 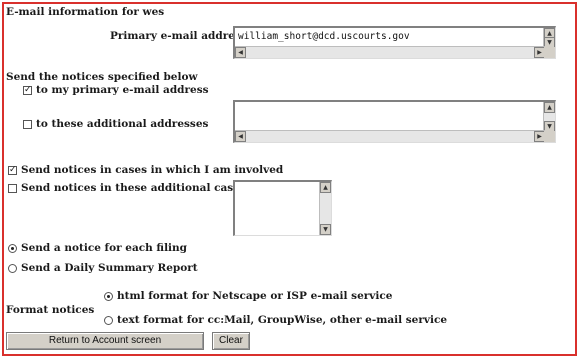 I want to click on text-format-radio, so click(x=108, y=320).